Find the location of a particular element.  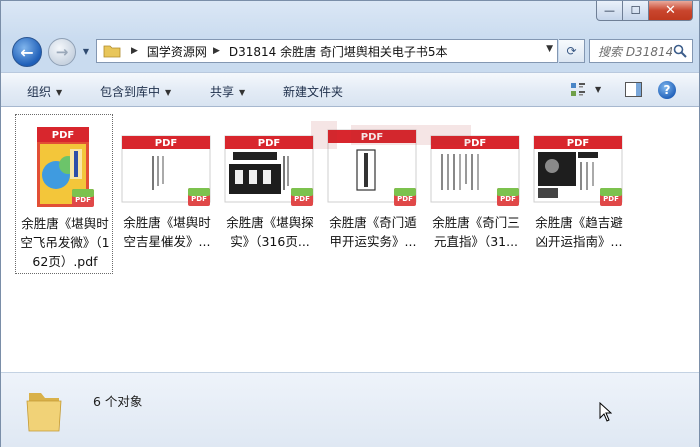

caption-buttons: — ☐ ✕ is located at coordinates (644, 11).